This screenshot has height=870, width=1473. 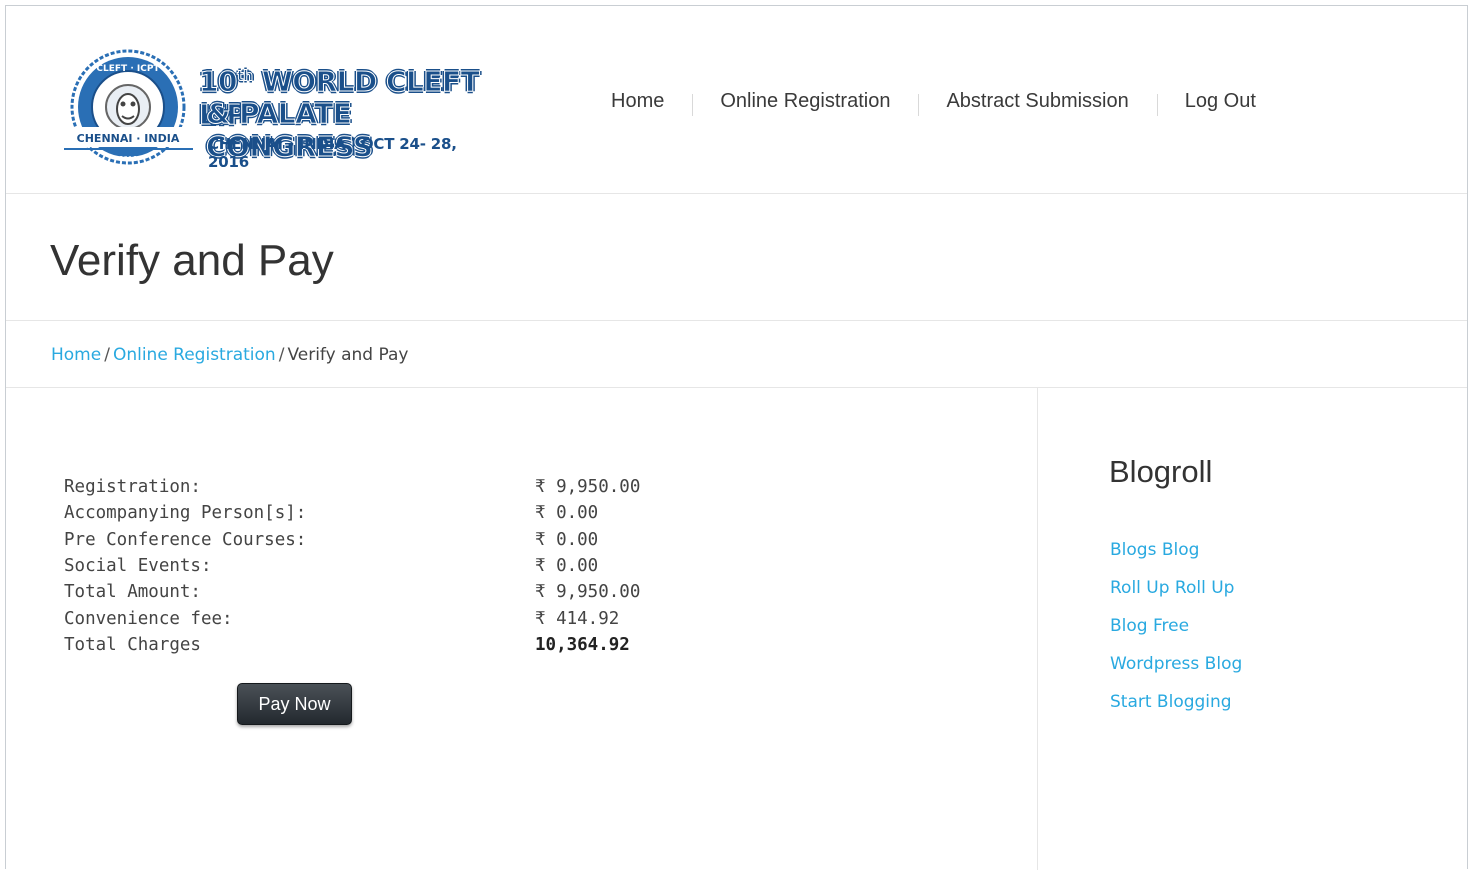 I want to click on summary-value: ₹ 414.92, so click(x=577, y=618).